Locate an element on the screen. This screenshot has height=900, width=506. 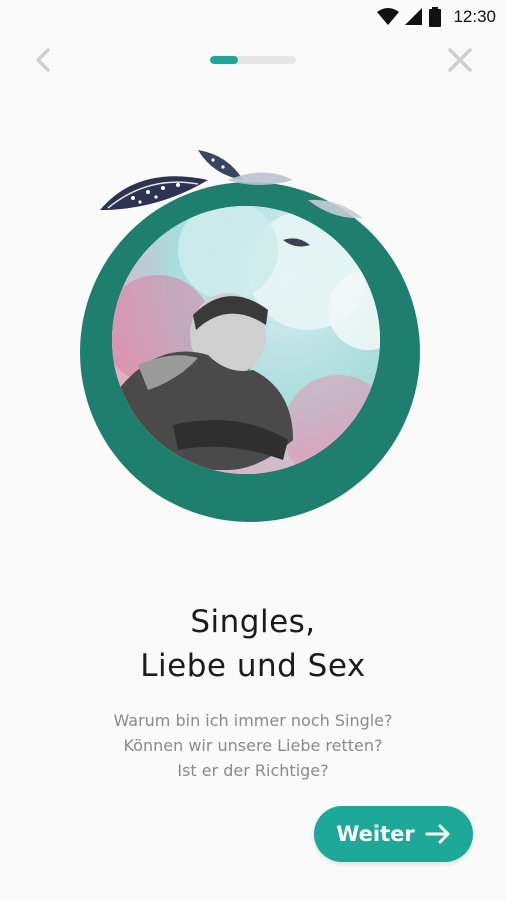
progress-fill is located at coordinates (224, 60).